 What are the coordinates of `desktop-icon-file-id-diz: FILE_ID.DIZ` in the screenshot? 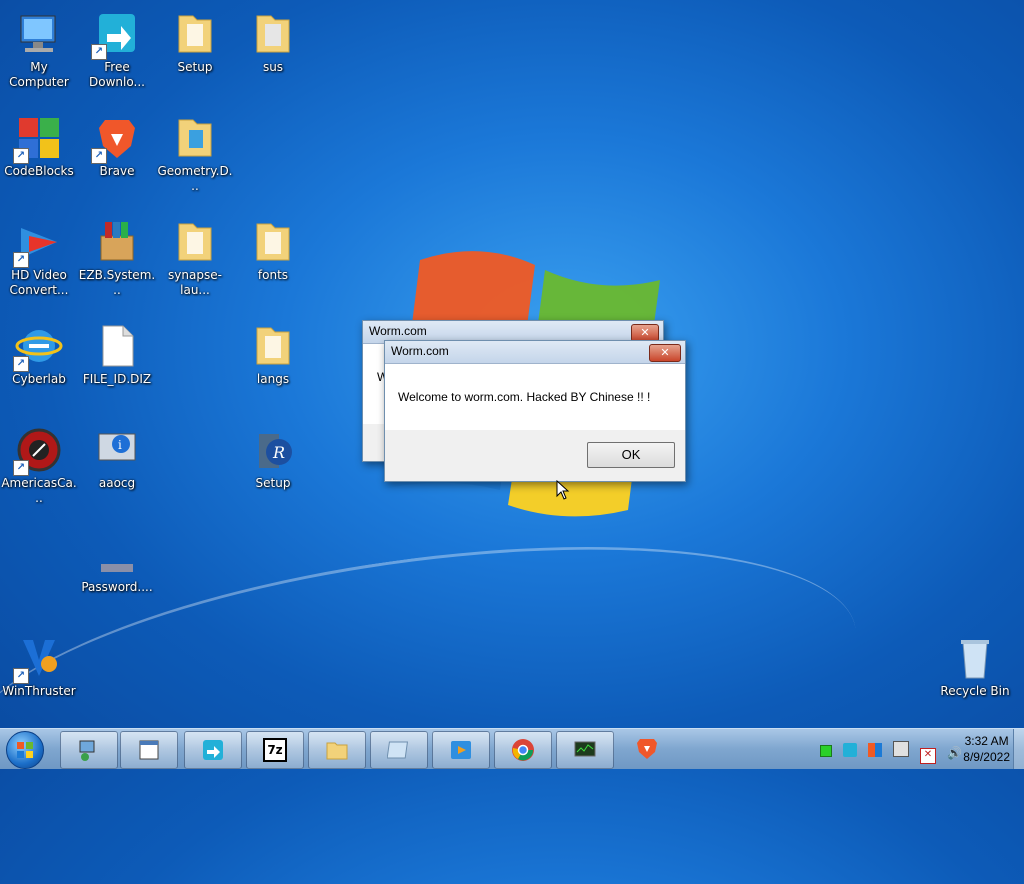 It's located at (117, 351).